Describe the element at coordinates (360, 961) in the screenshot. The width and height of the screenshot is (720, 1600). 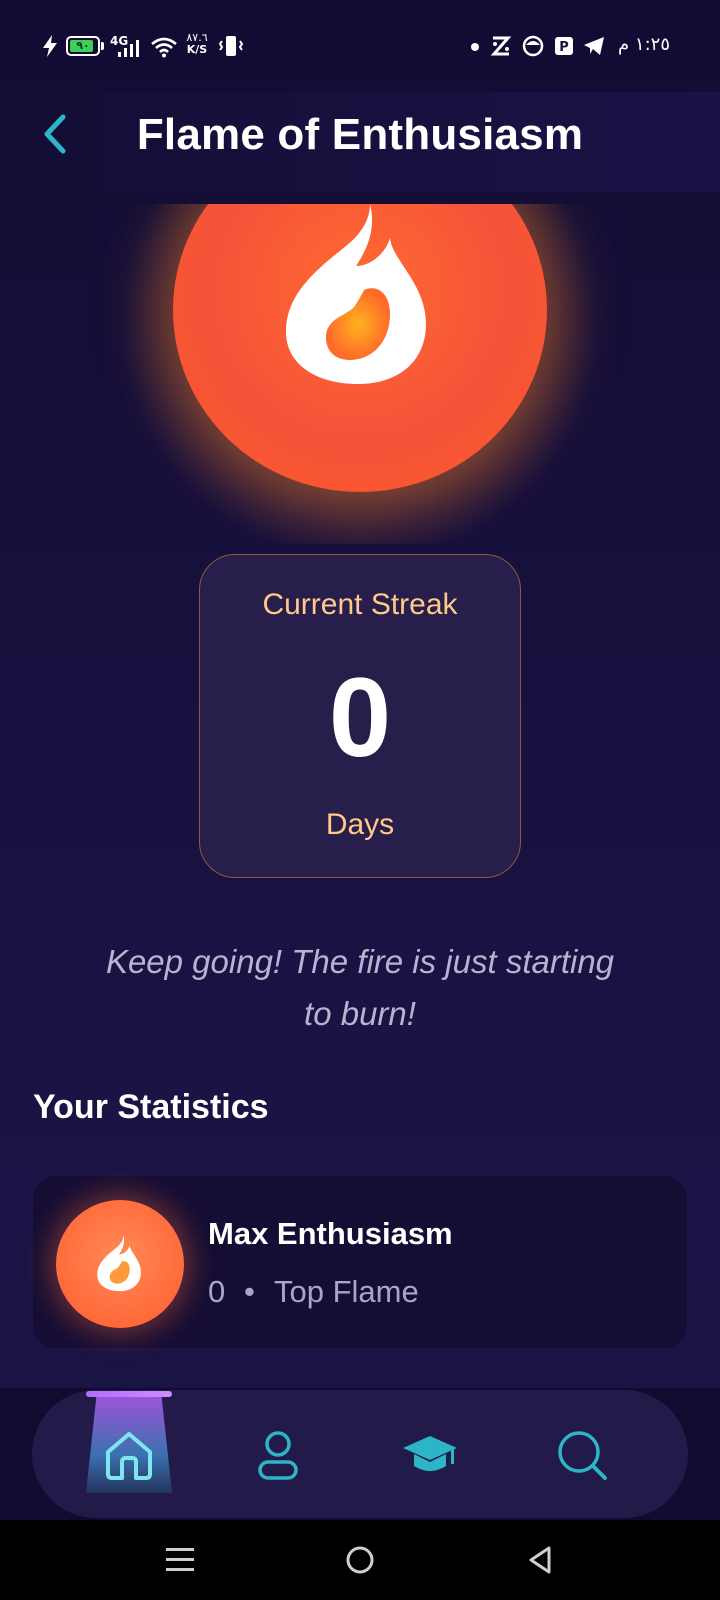
I see `motivation-line-1: Keep going! The fire is just starting` at that location.